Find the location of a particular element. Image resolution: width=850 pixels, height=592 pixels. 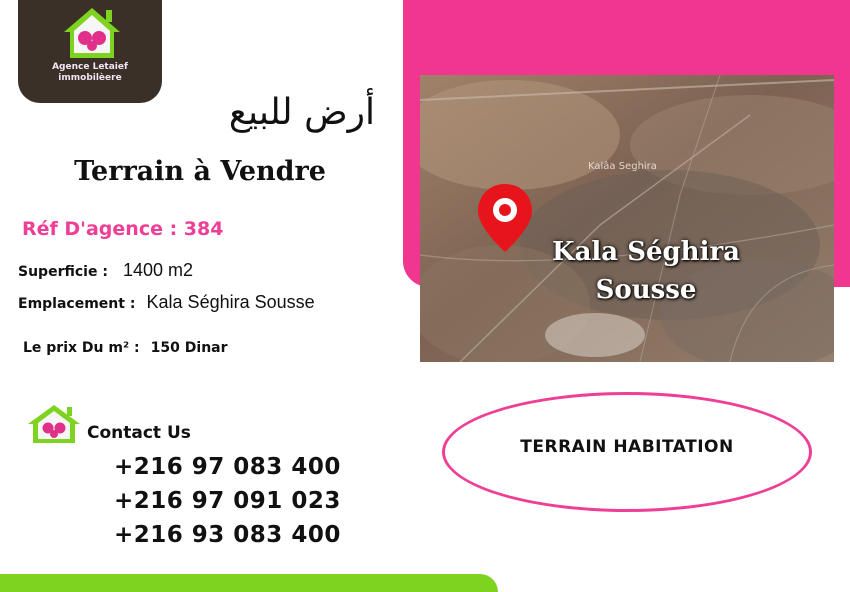

green-footer-bar is located at coordinates (249, 583).